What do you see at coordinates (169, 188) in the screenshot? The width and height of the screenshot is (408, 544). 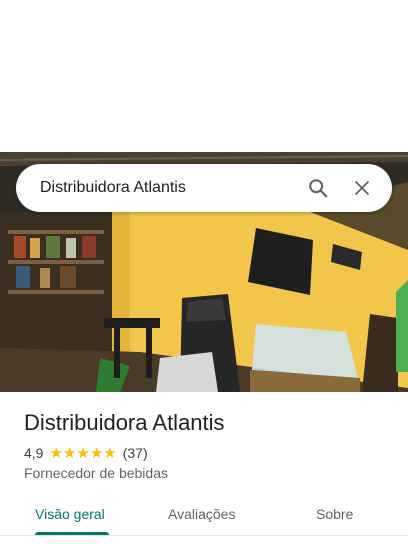 I see `search-input: Distribuidora Atlantis` at bounding box center [169, 188].